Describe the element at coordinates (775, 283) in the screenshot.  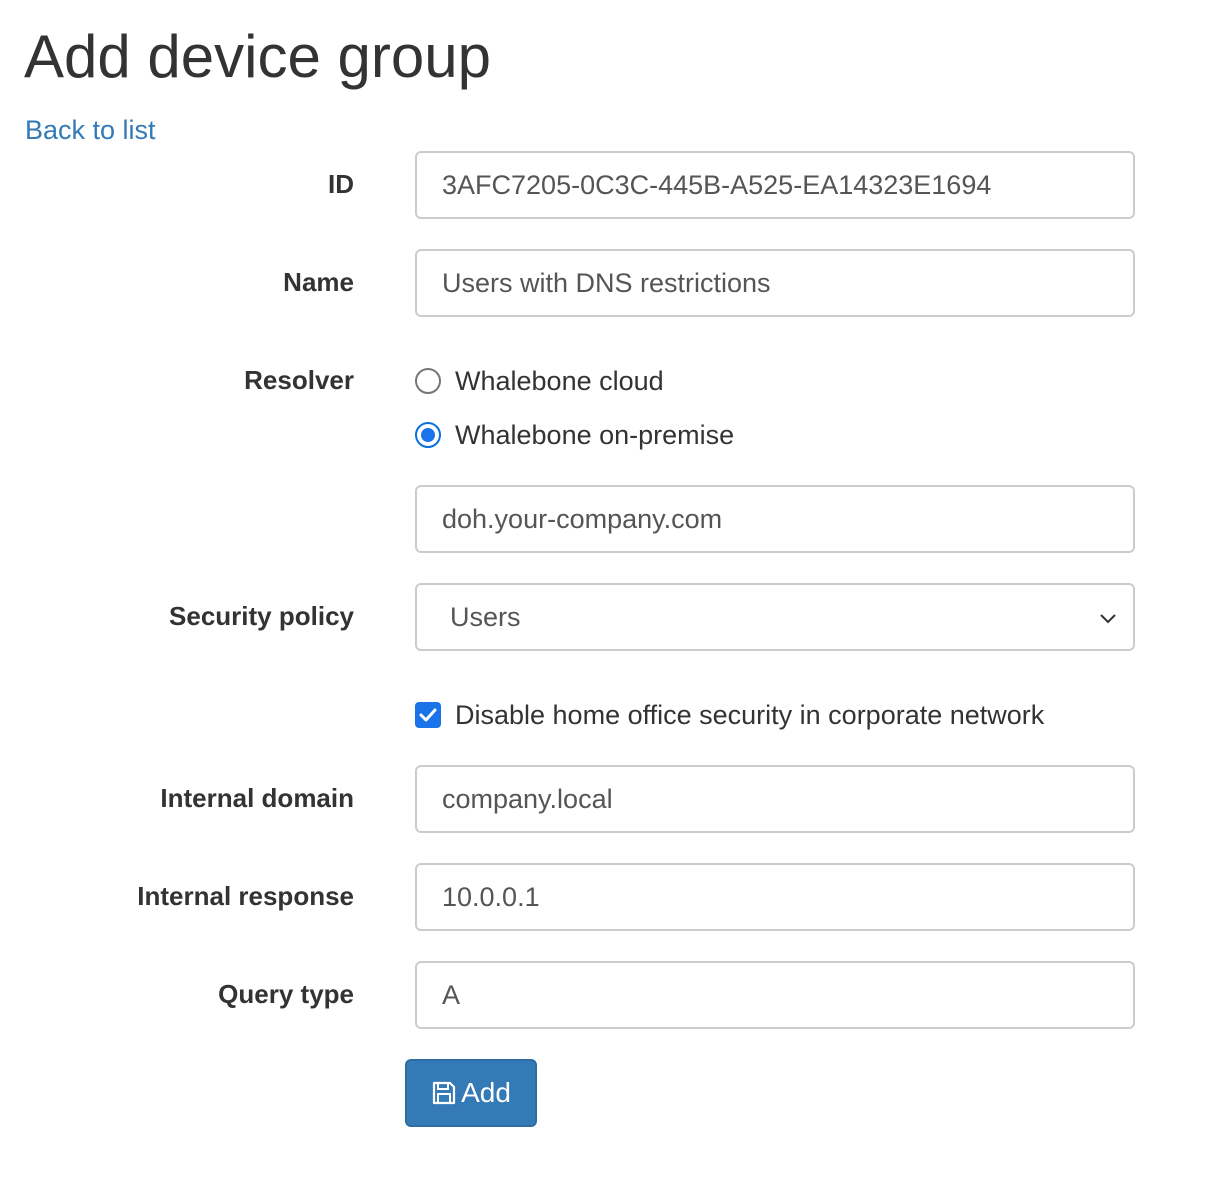
I see `name-field` at that location.